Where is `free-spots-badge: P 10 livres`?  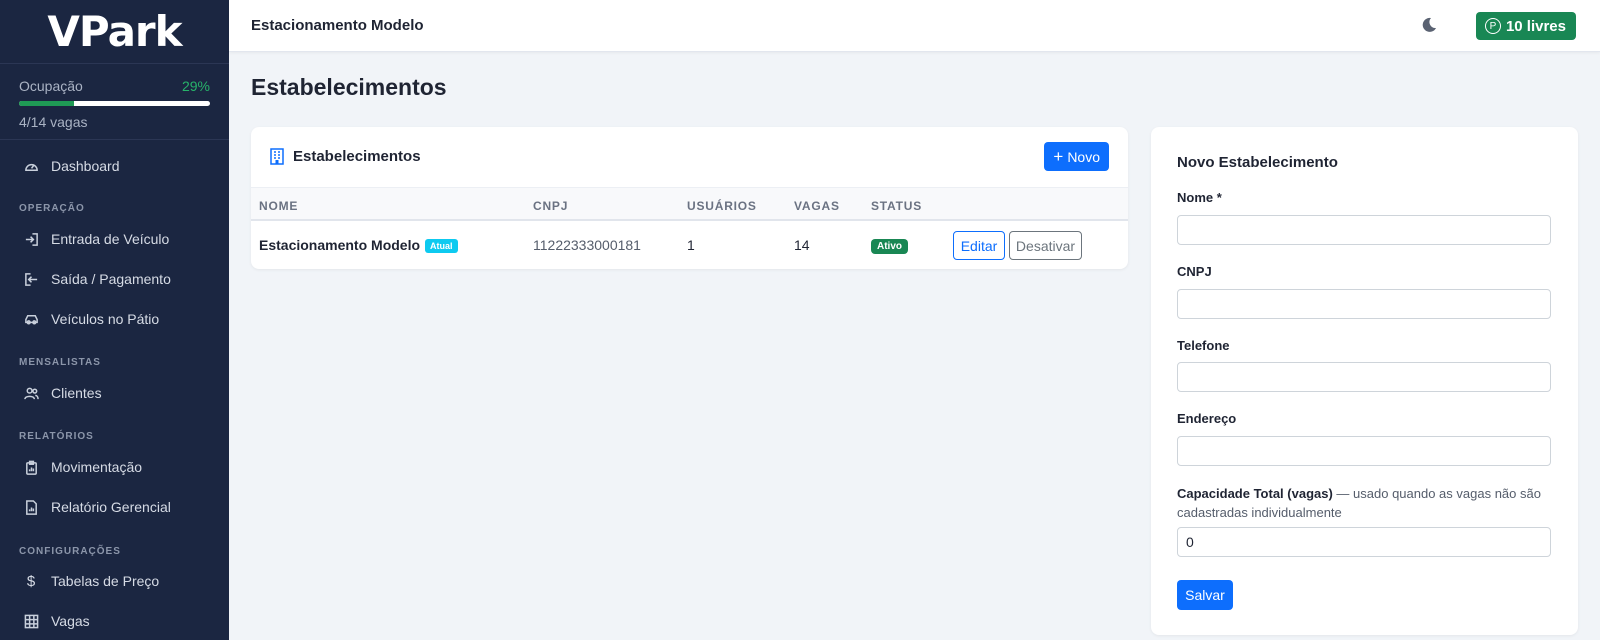 free-spots-badge: P 10 livres is located at coordinates (1525, 26).